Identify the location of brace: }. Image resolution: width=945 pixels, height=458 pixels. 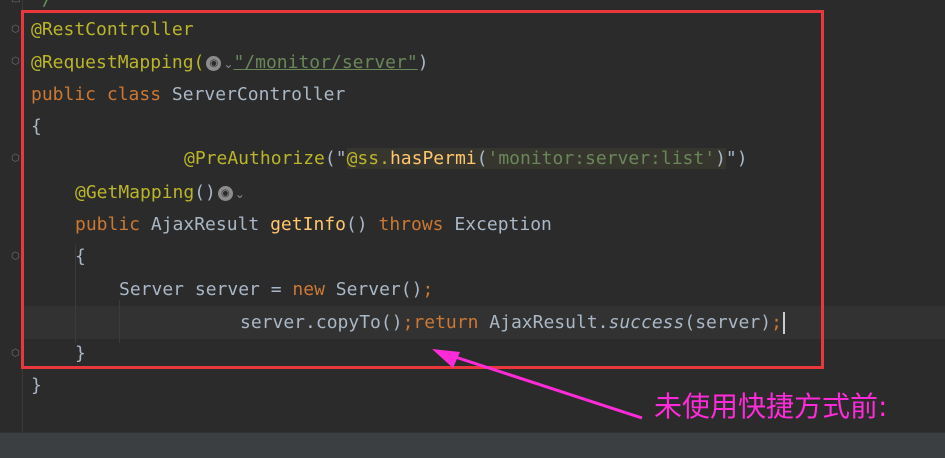
(36, 385).